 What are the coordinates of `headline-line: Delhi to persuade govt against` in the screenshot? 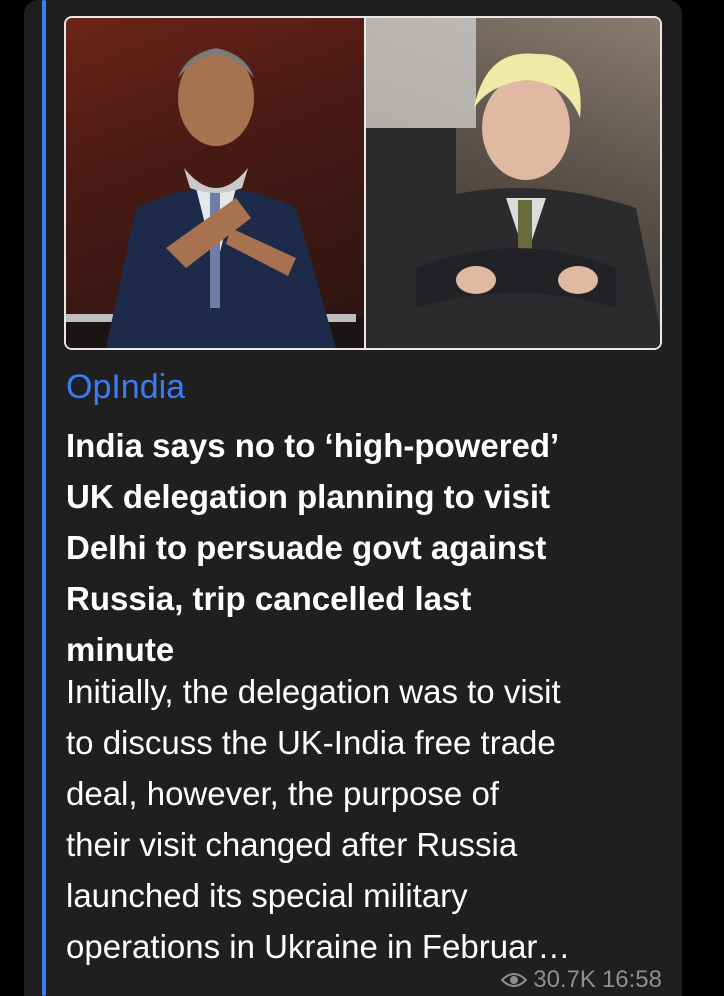 It's located at (306, 547).